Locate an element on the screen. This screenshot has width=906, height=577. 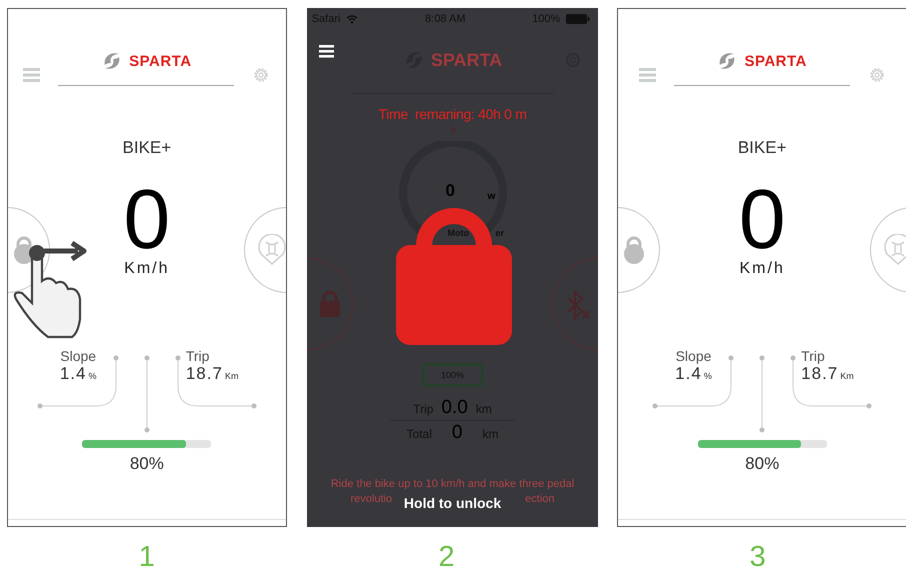
hint-text: ection is located at coordinates (540, 499).